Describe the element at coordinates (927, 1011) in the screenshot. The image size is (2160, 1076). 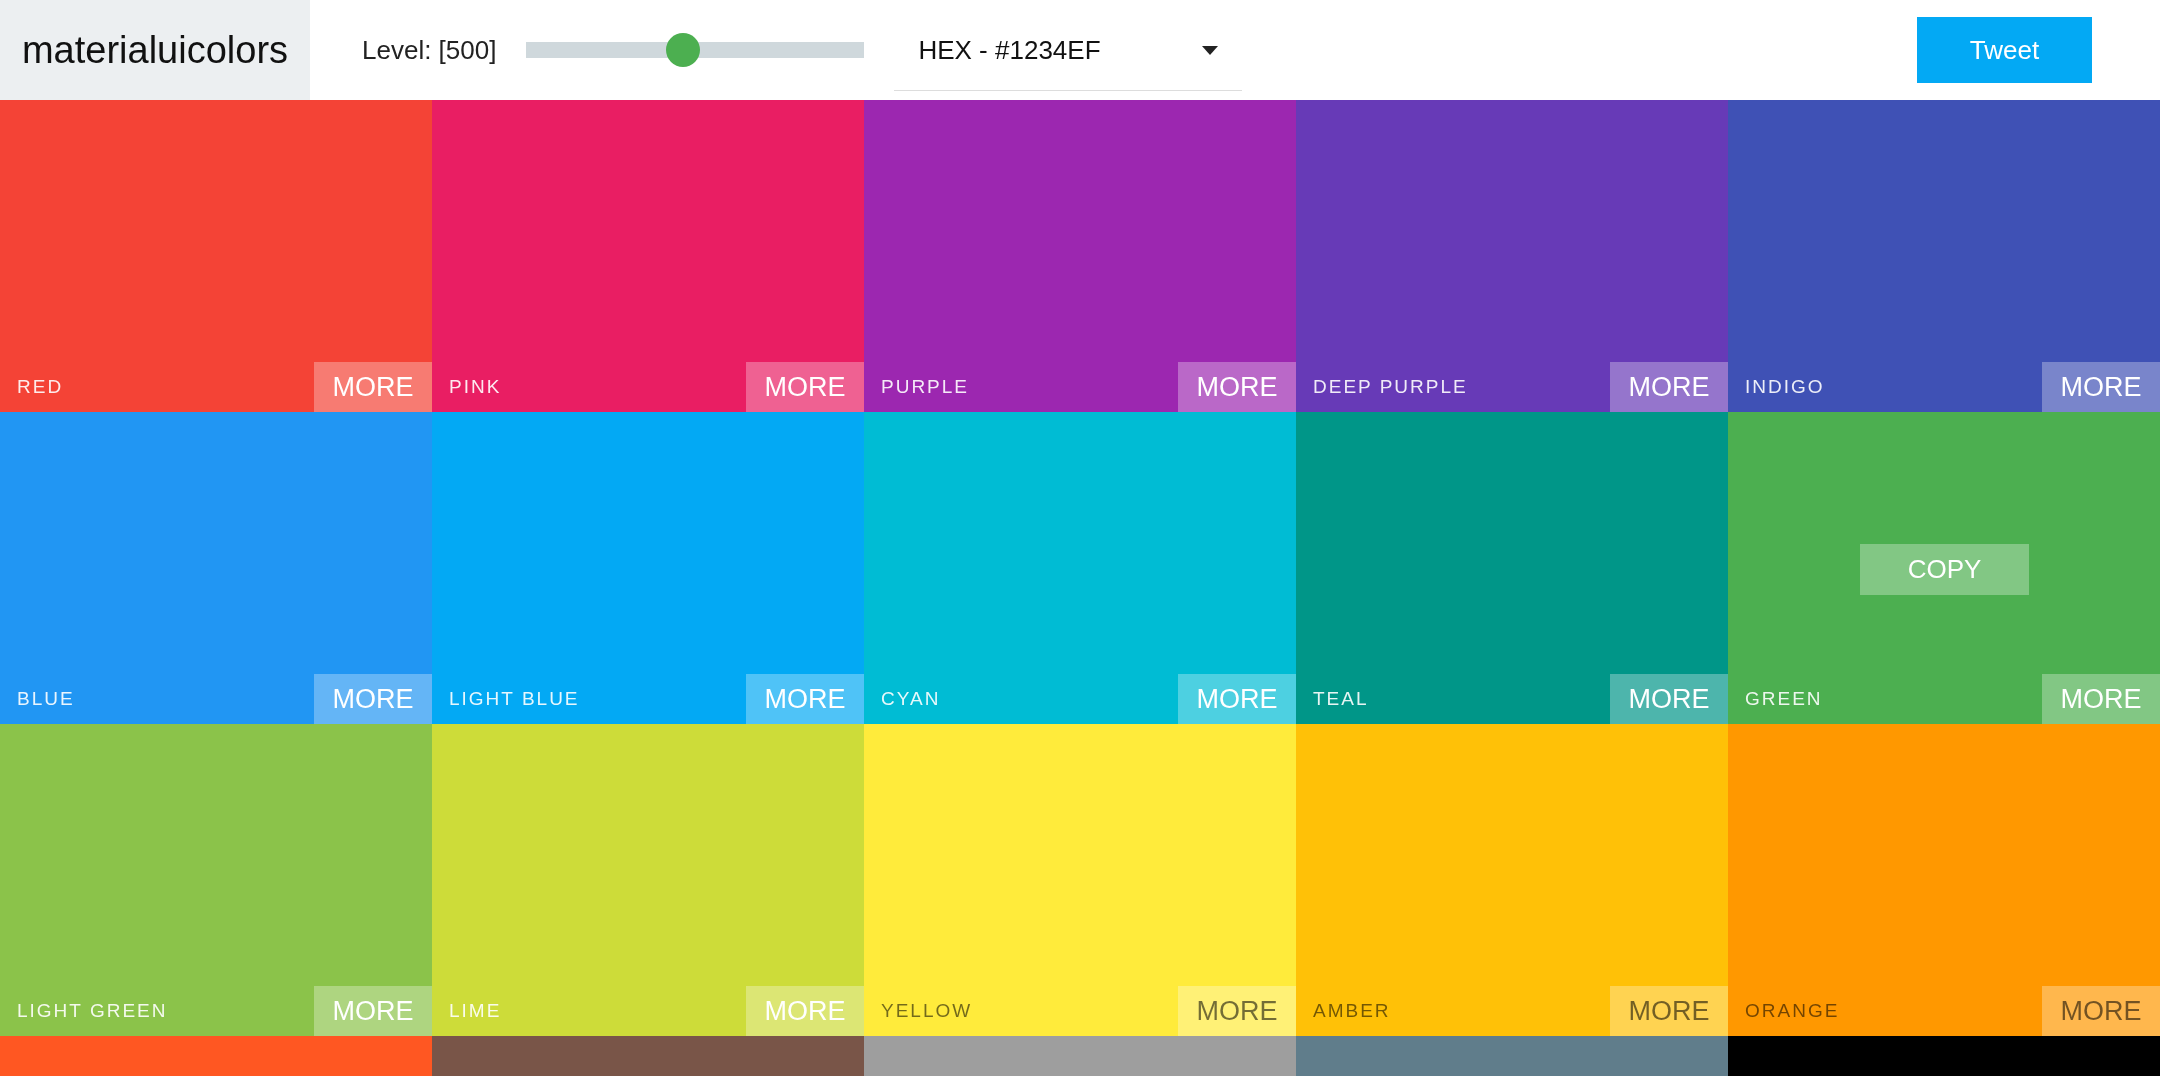
I see `color-name: YELLOW` at that location.